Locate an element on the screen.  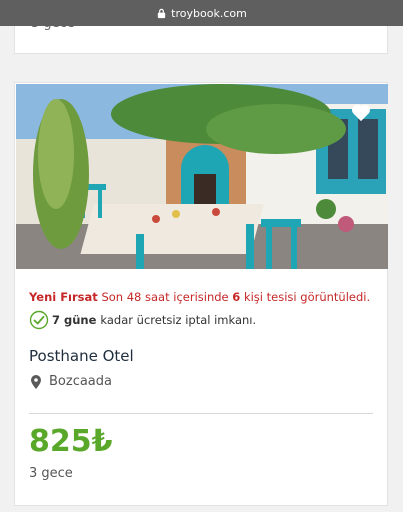
map-pin-icon is located at coordinates (36, 381).